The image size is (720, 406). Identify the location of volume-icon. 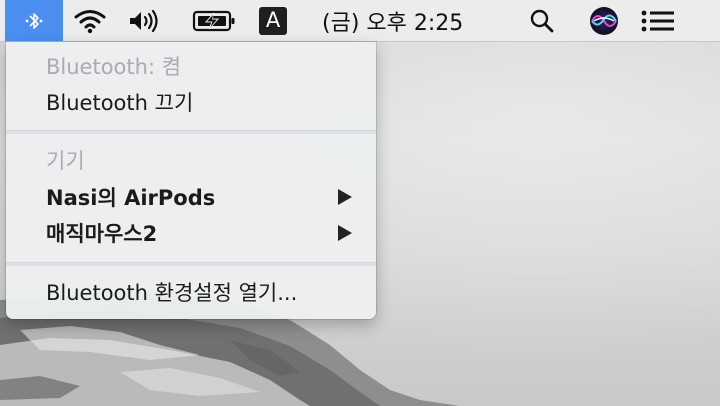
(144, 20).